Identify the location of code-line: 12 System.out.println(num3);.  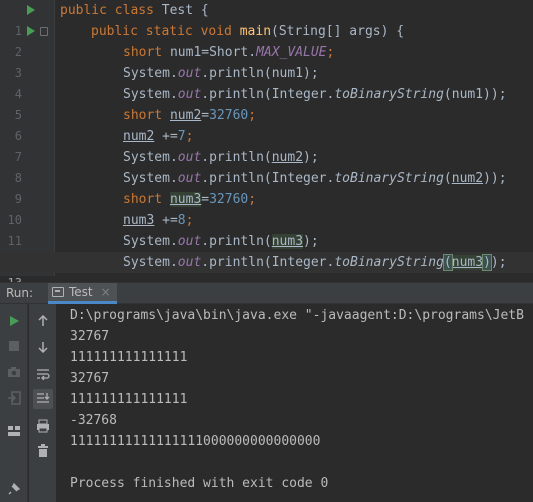
(266, 250).